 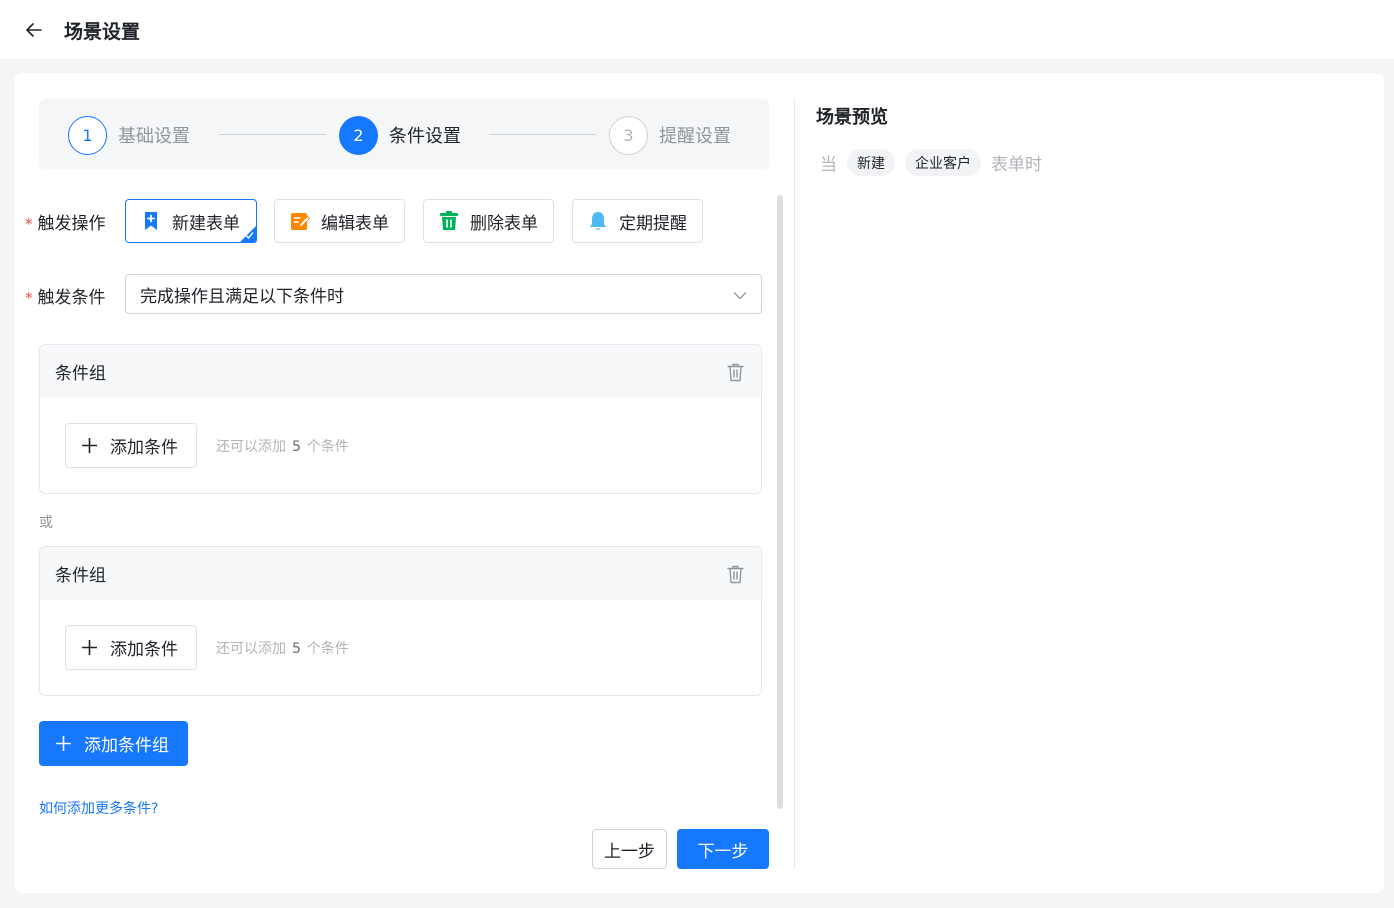 I want to click on edit-form-trigger-button: 编辑表单, so click(x=339, y=221).